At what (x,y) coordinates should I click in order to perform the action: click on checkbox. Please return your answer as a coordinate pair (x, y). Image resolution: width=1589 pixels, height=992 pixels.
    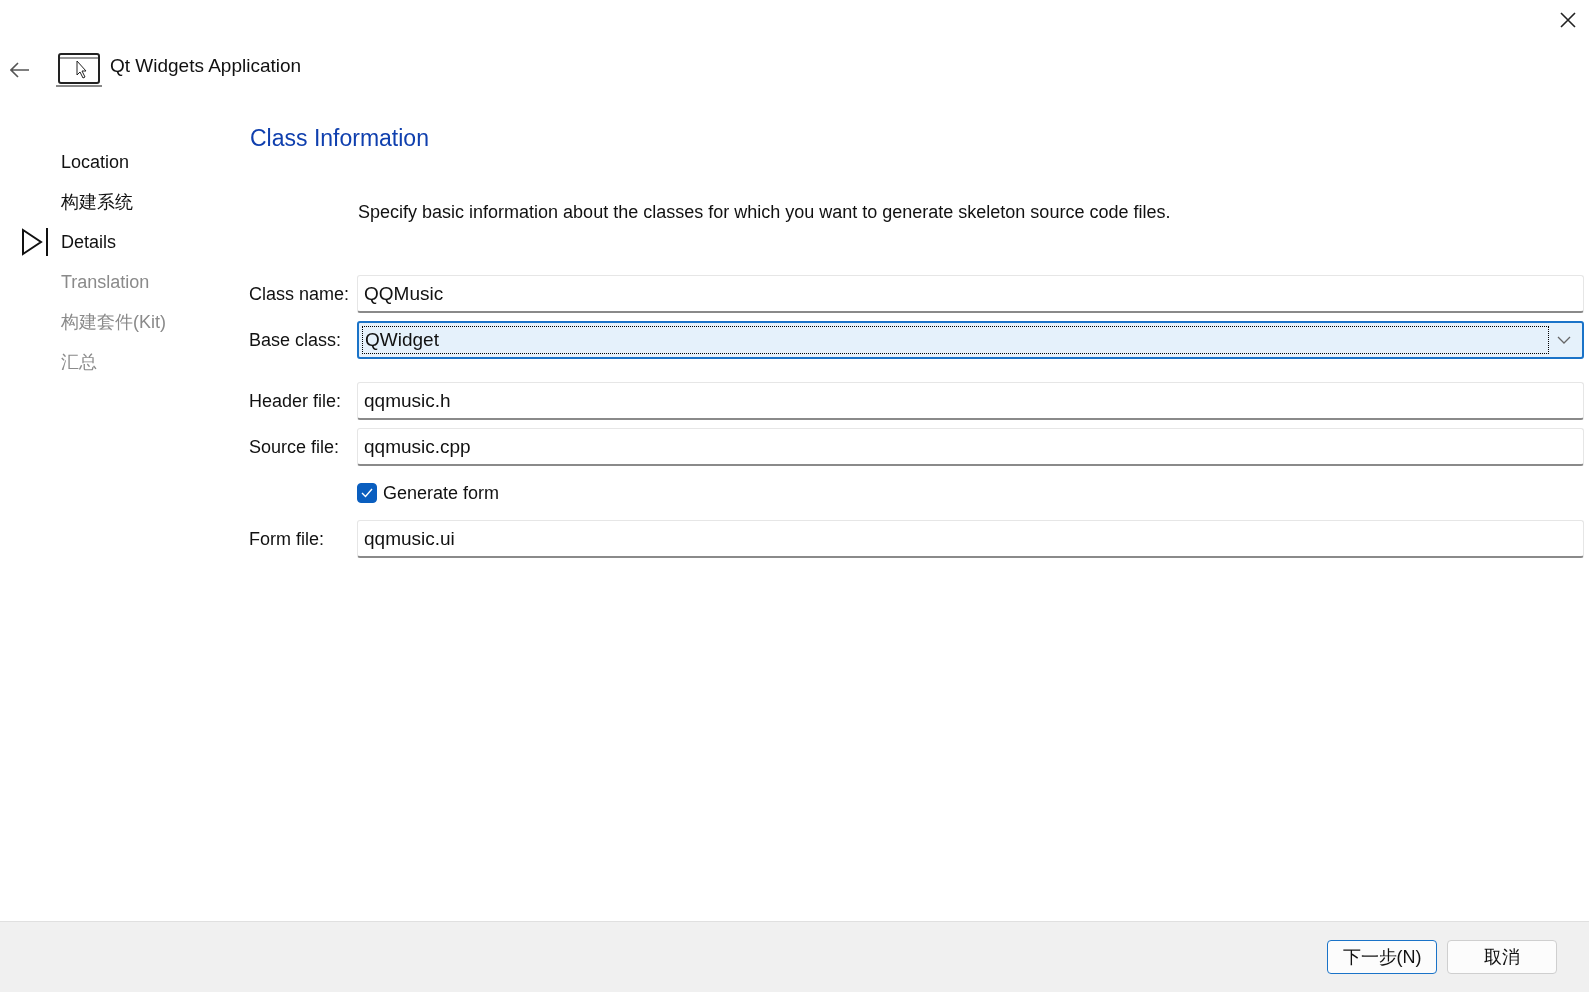
    Looking at the image, I should click on (367, 493).